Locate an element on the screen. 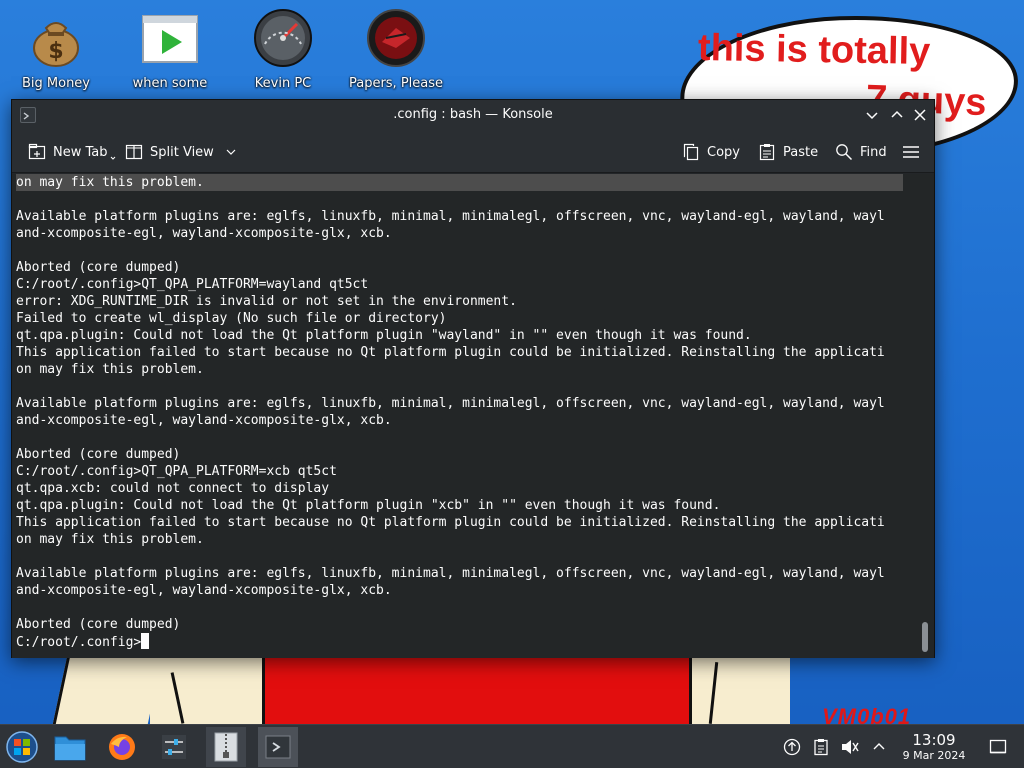 This screenshot has height=768, width=1024. firefox-launcher is located at coordinates (122, 747).